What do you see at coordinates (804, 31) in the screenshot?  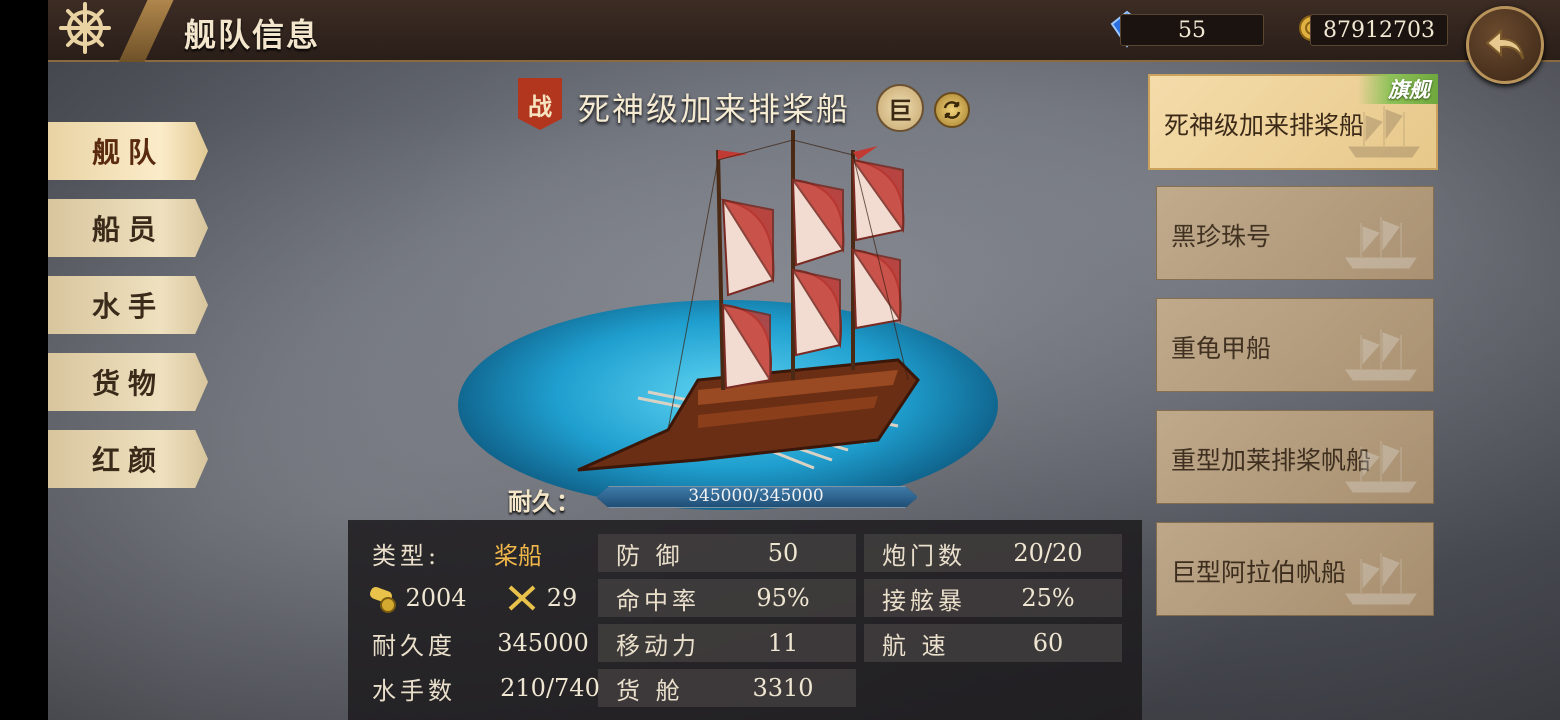 I see `top-bar: 舰队信息 55 87912703` at bounding box center [804, 31].